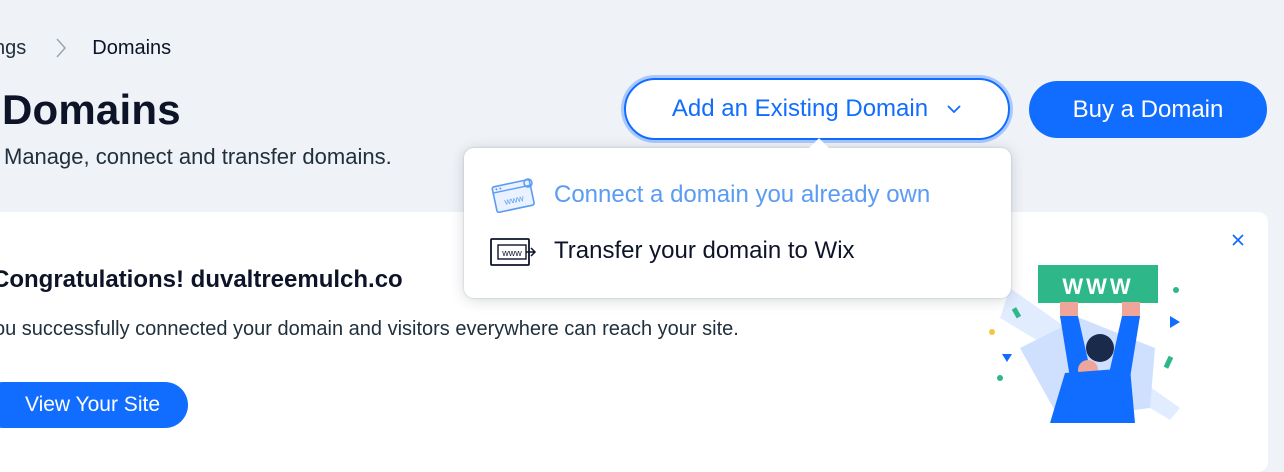 The width and height of the screenshot is (1284, 472). I want to click on view-site-button: View Your Site, so click(94, 405).